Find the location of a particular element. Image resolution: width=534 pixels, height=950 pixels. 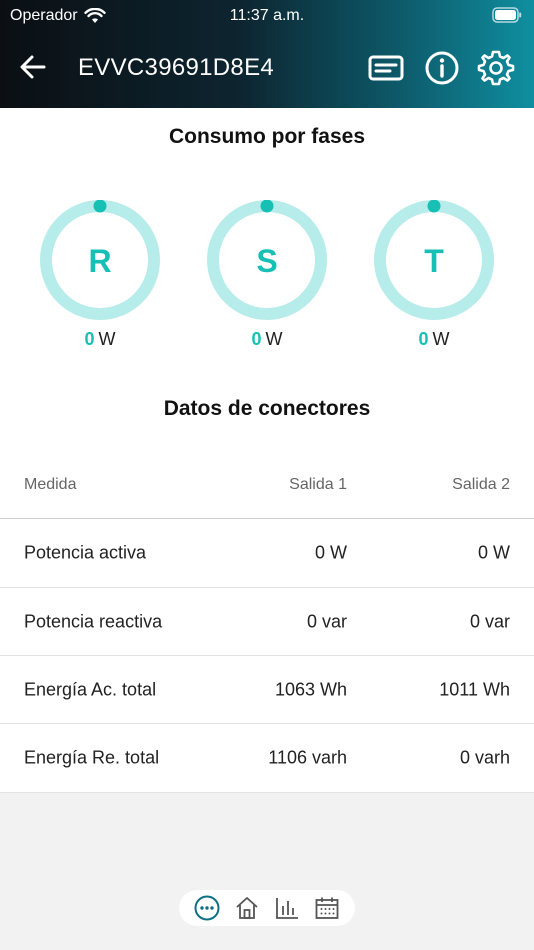

row-output-2: 0 varh is located at coordinates (484, 757).